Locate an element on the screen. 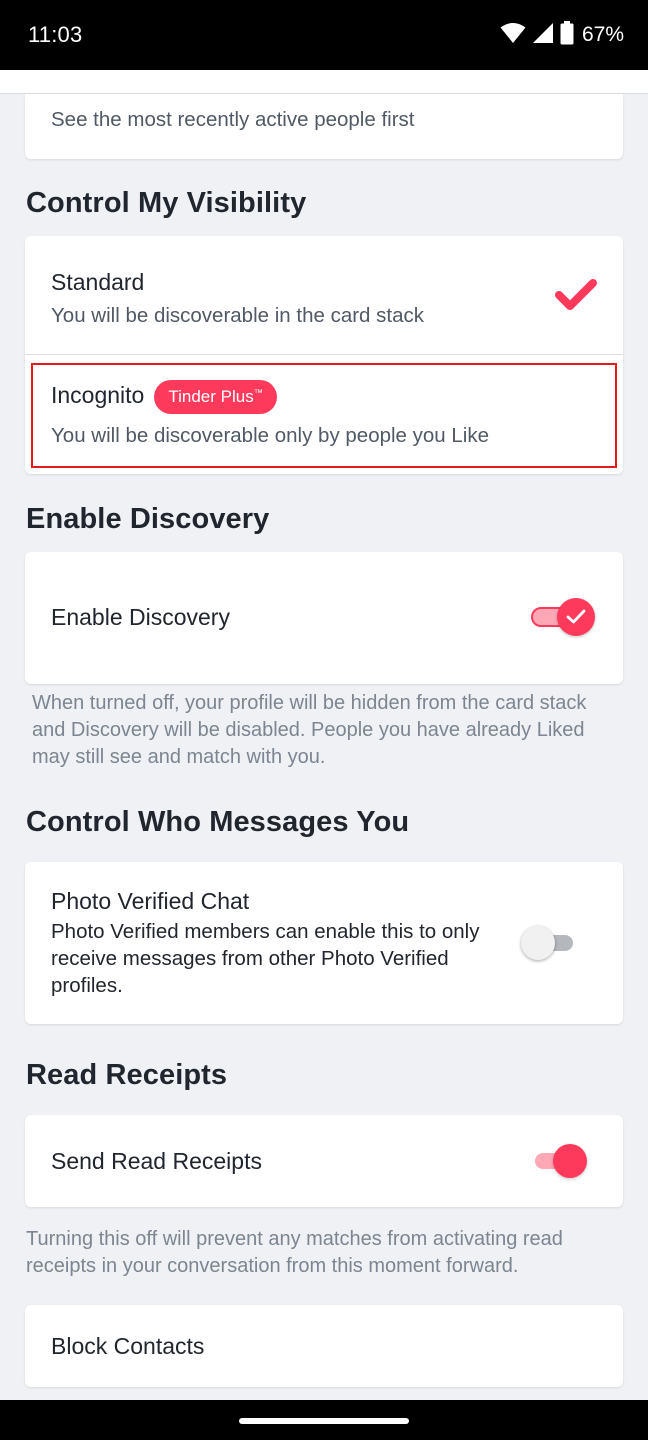  discovery-toggle-knob is located at coordinates (576, 617).